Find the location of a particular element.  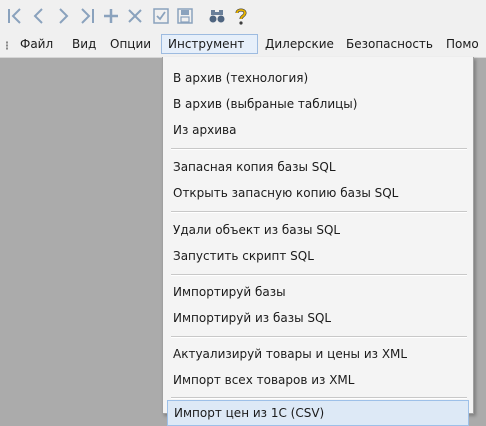

find-button is located at coordinates (217, 16).